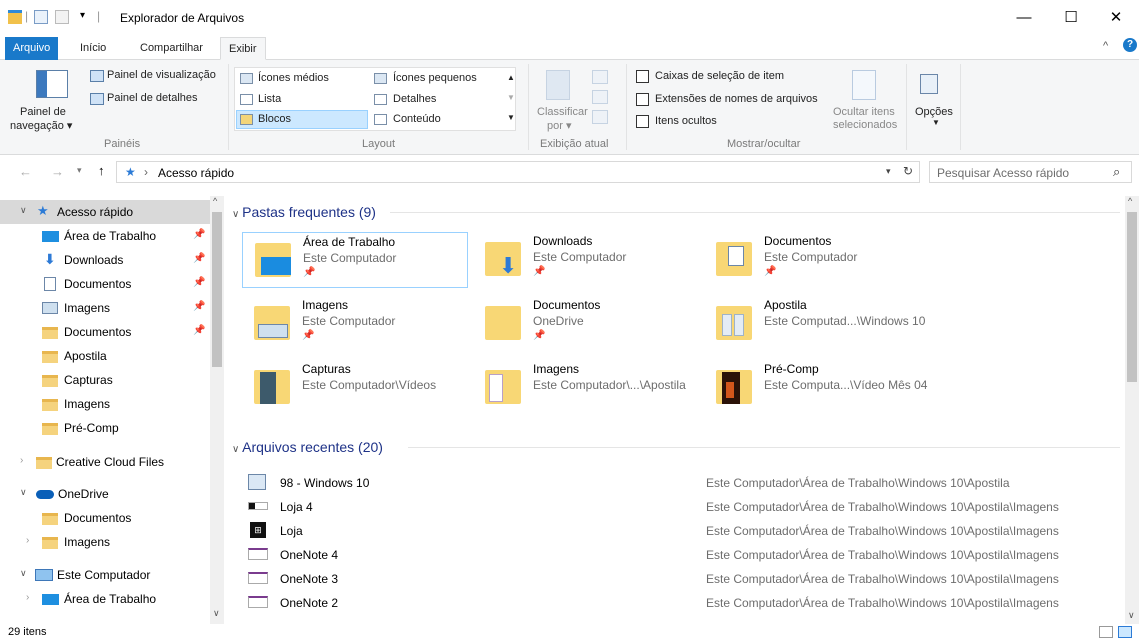 The image size is (1139, 641). I want to click on layout-blocos-selected, so click(302, 119).